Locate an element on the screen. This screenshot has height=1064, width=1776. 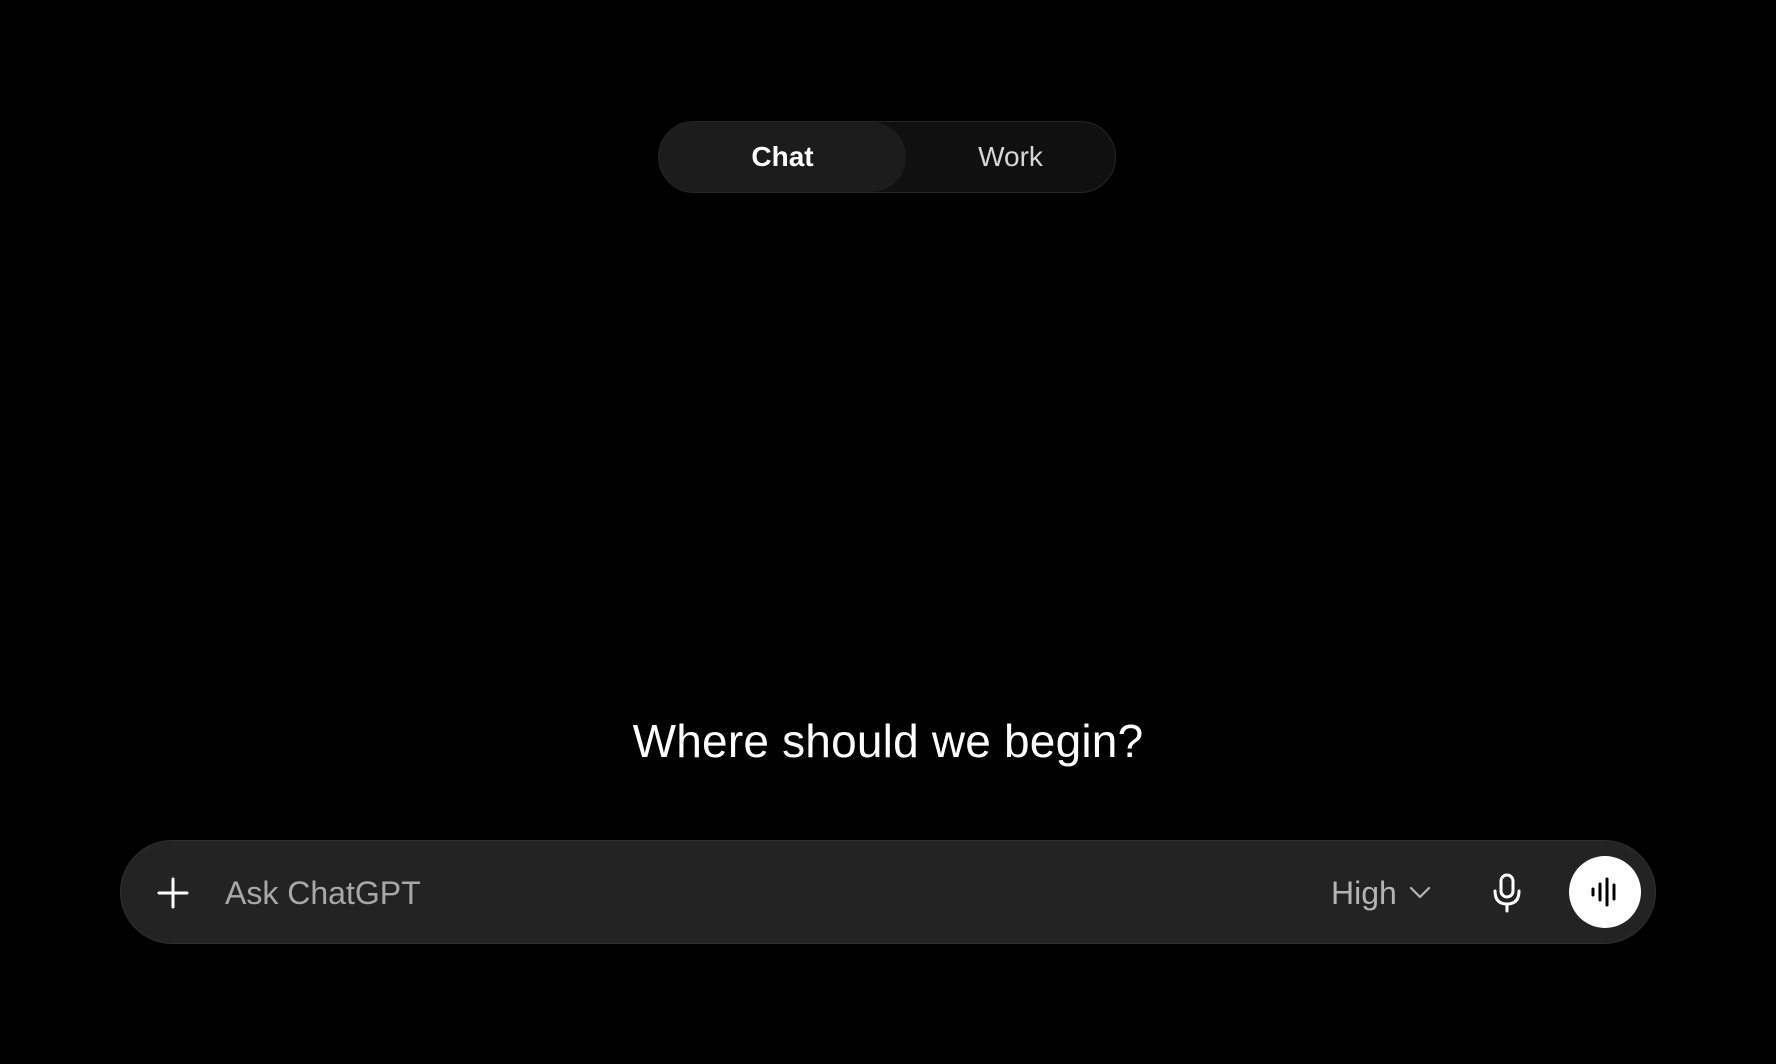
chevron-down-icon is located at coordinates (1419, 892).